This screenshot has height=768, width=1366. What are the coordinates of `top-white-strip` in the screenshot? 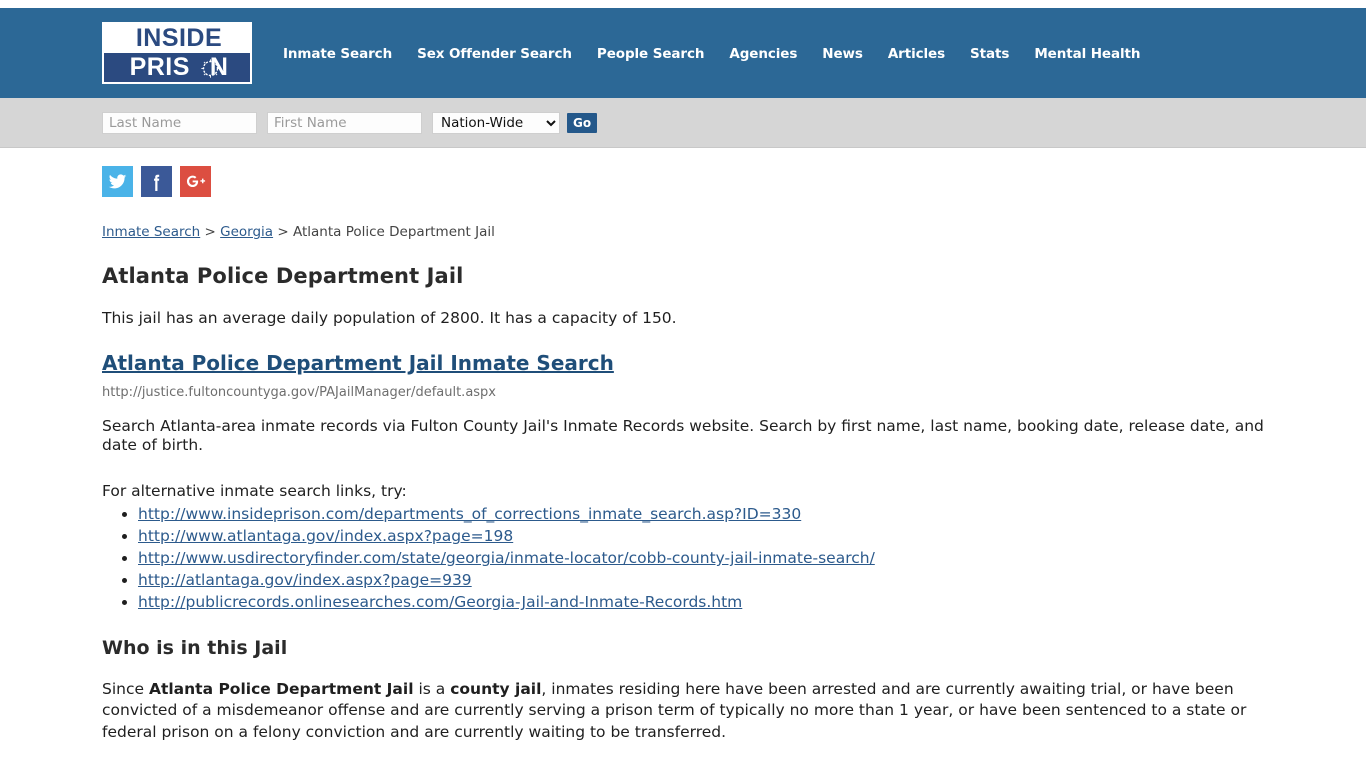 It's located at (683, 4).